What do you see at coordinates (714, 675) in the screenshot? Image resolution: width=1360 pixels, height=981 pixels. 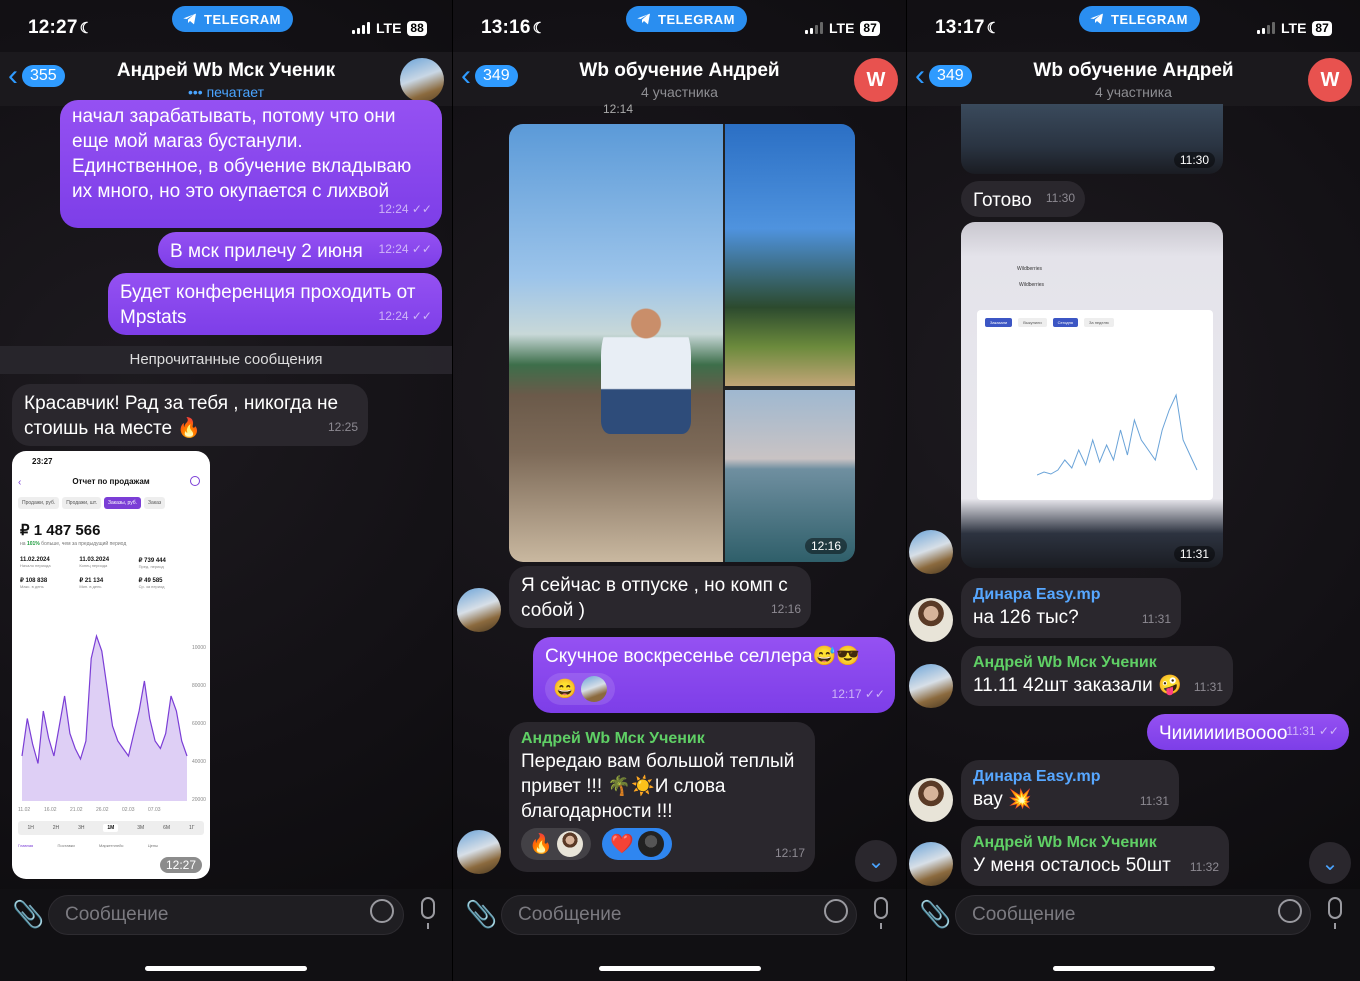 I see `message-outgoing: Скучное воскресенье селлера😅😎 😄 12:17 ✓✓` at bounding box center [714, 675].